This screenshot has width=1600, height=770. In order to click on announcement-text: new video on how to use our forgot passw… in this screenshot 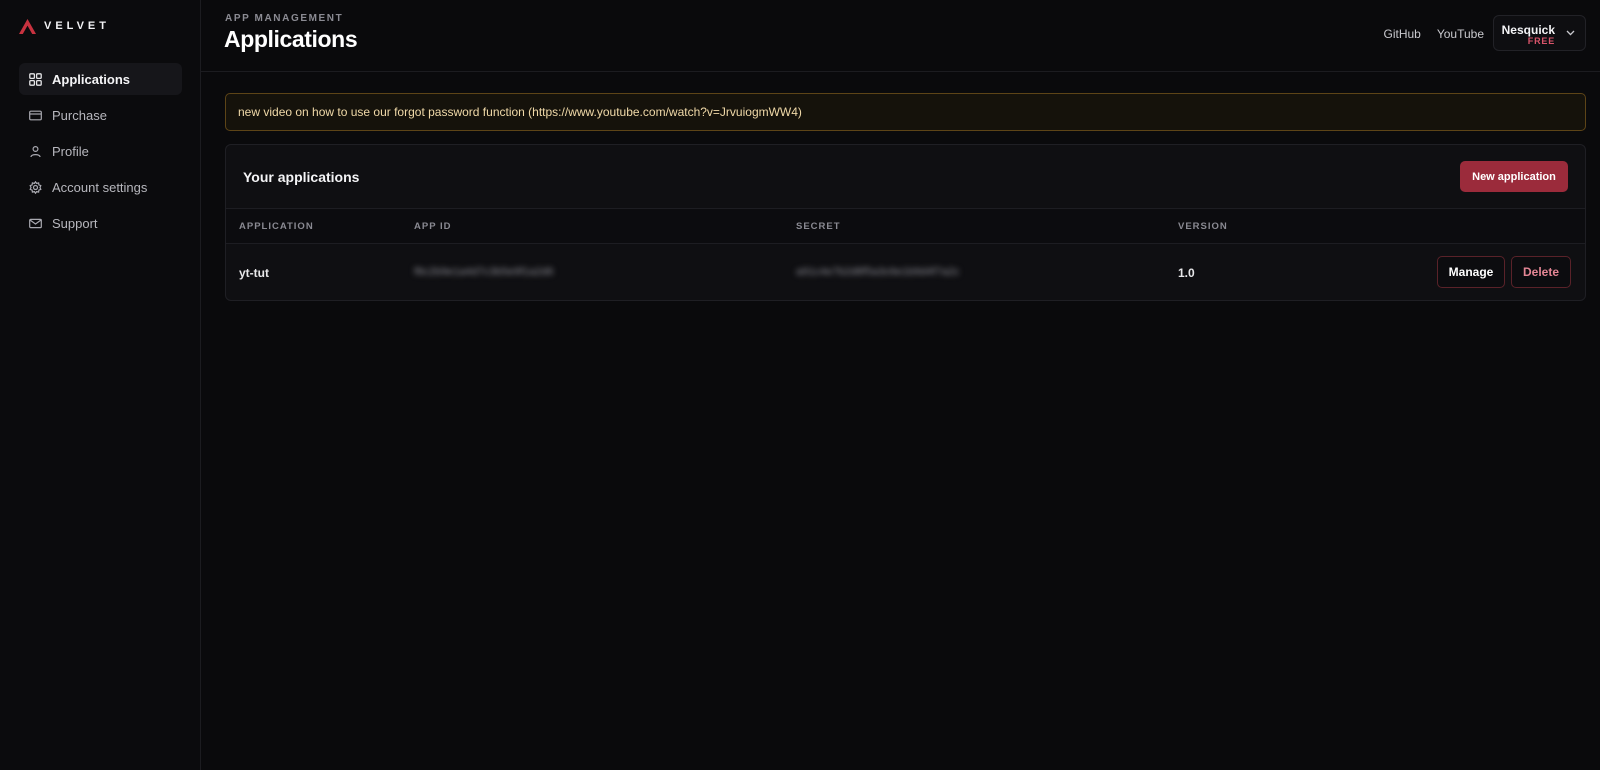, I will do `click(520, 112)`.